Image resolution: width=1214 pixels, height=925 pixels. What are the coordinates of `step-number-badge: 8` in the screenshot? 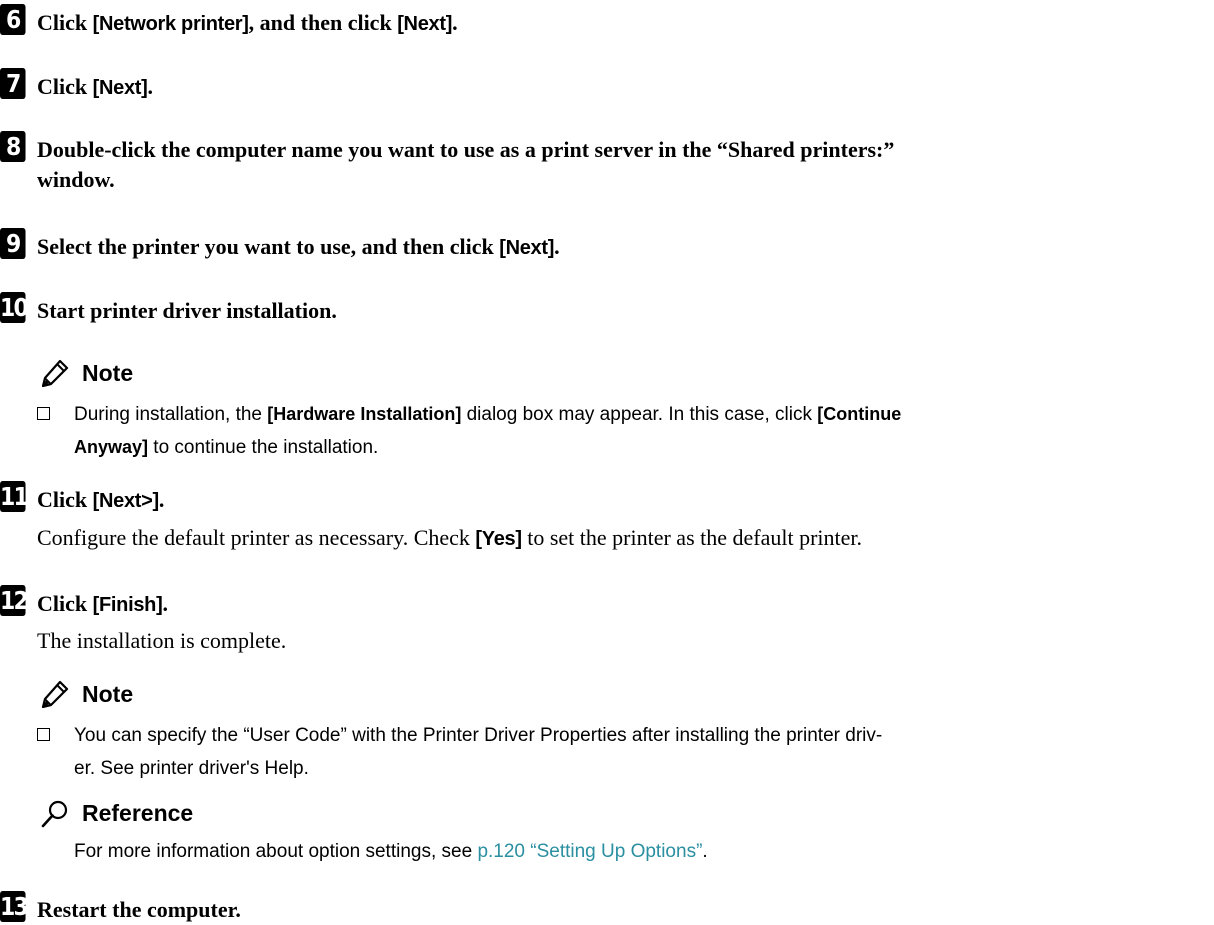 It's located at (13, 146).